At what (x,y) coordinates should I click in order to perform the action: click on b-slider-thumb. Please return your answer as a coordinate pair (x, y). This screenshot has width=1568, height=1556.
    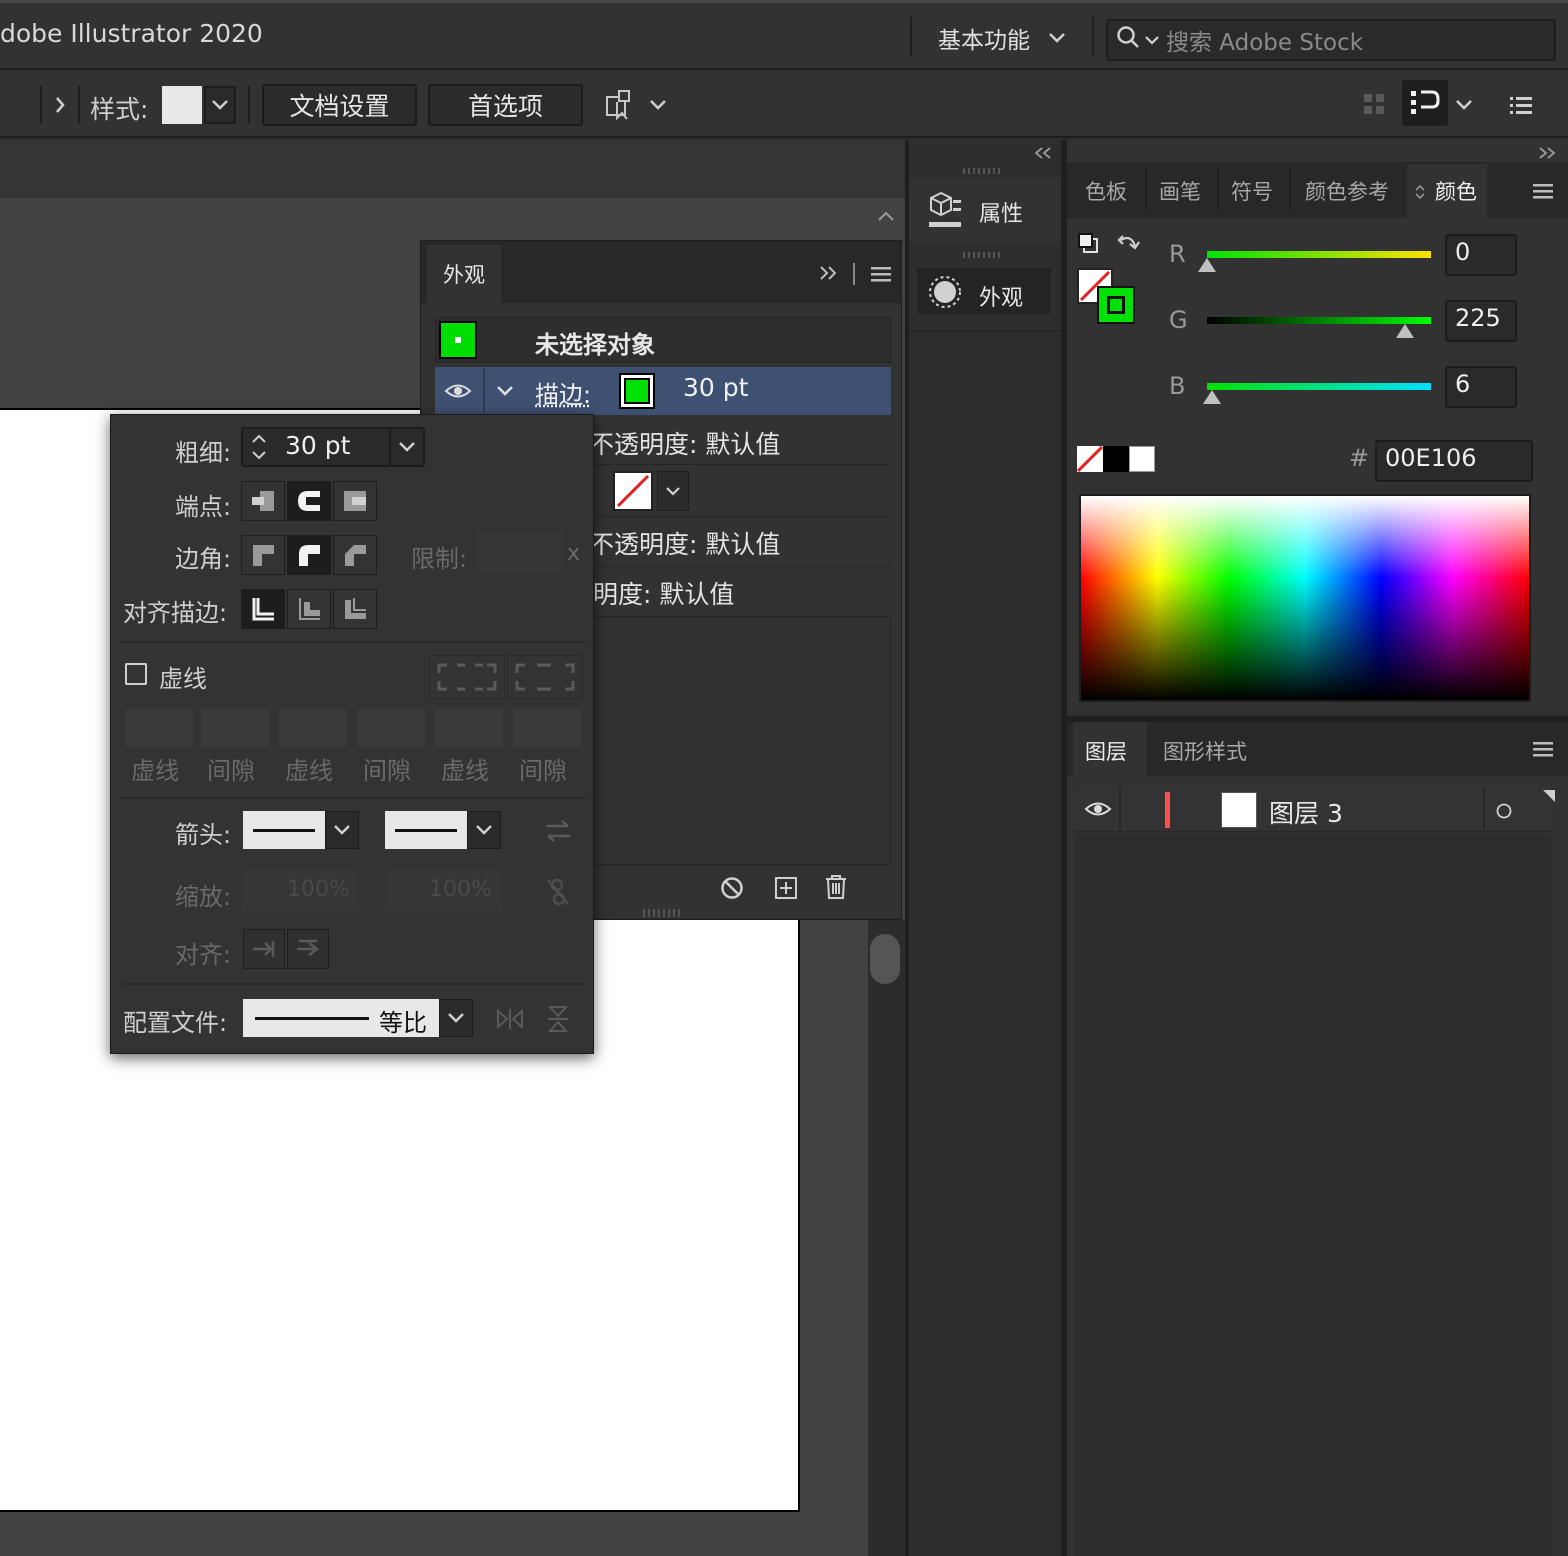
    Looking at the image, I should click on (1212, 397).